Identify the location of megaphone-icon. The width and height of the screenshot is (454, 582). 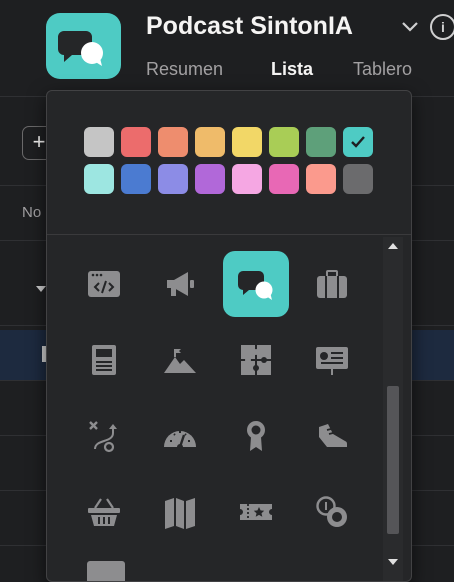
(180, 284).